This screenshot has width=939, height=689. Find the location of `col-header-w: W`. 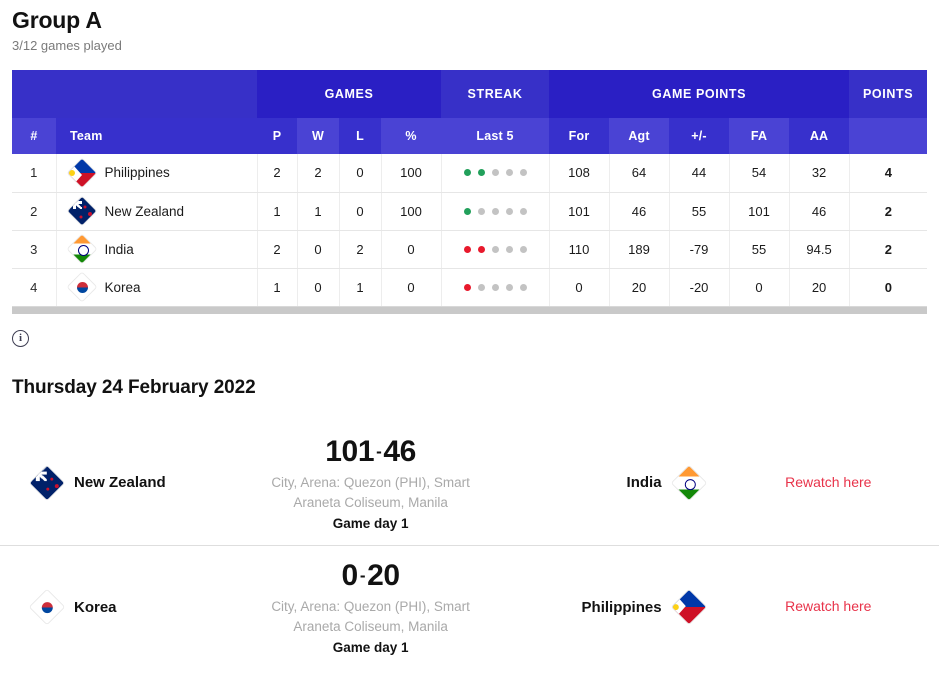

col-header-w: W is located at coordinates (318, 136).